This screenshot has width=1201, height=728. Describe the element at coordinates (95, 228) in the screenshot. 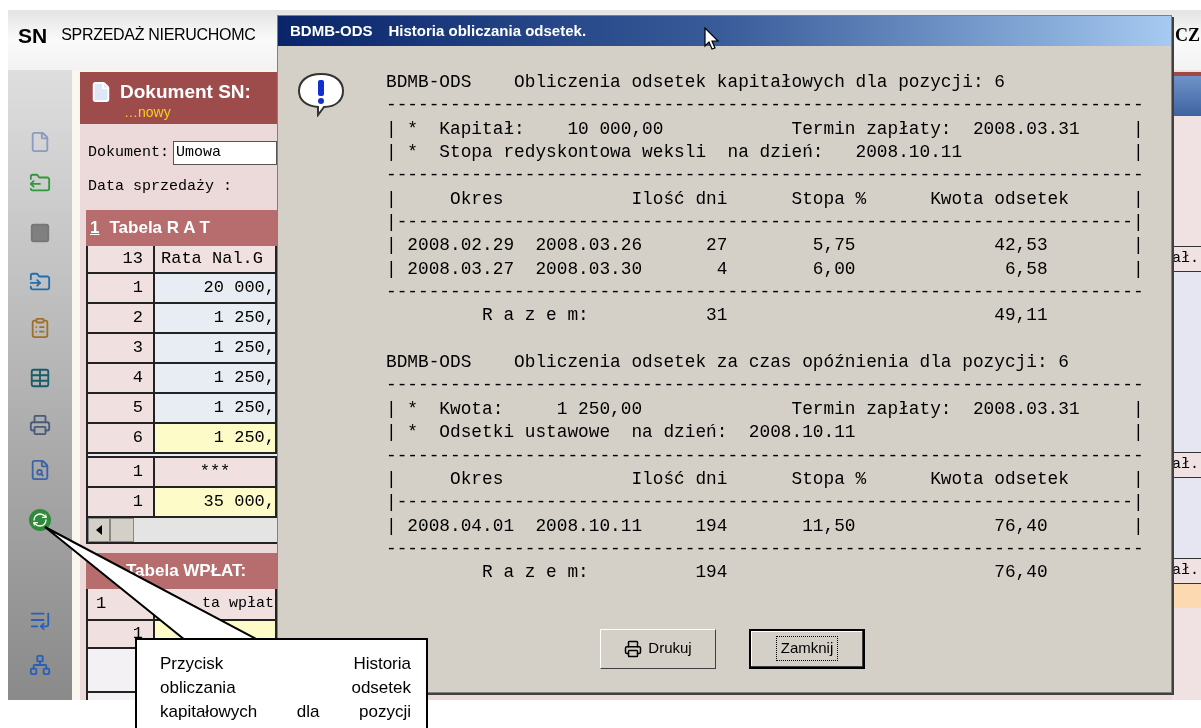

I see `section-number: 1` at that location.